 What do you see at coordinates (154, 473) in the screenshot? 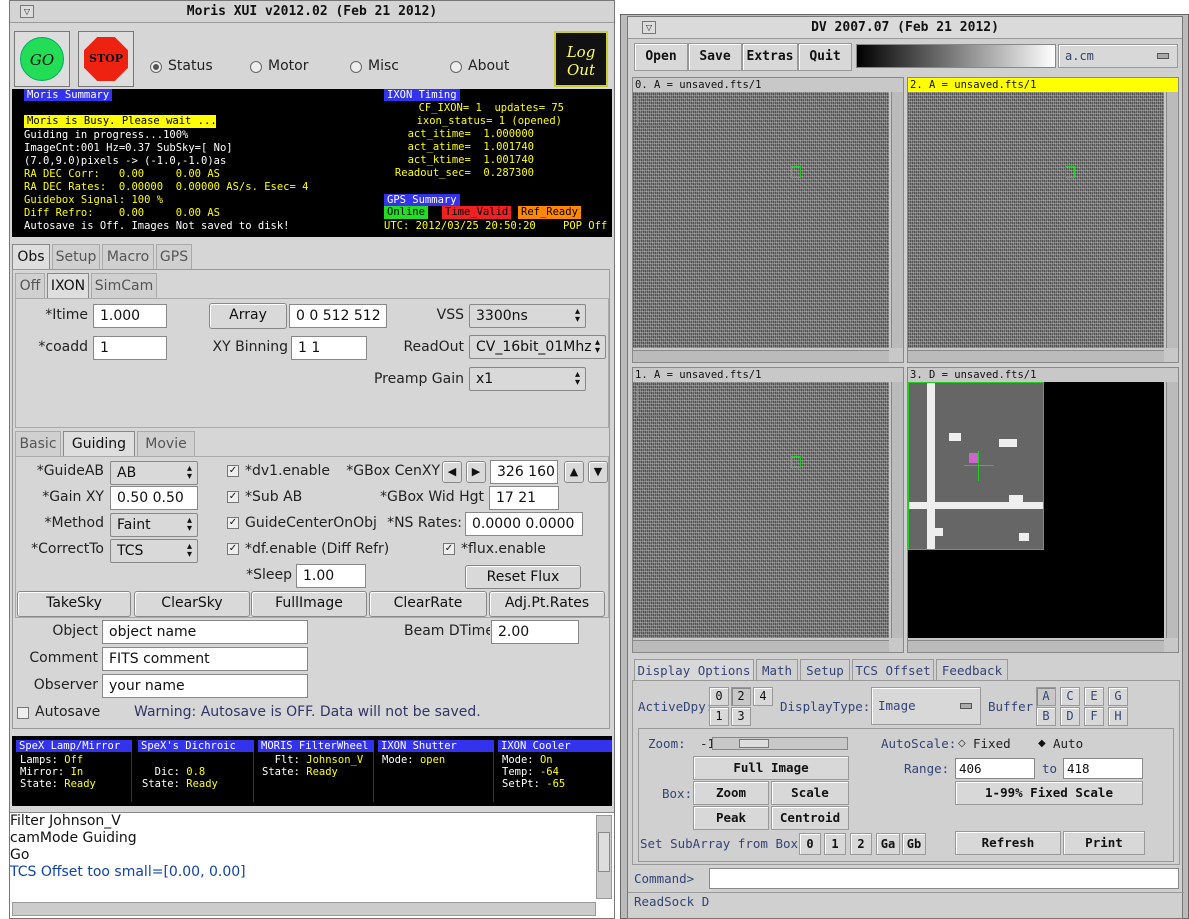
I see `guideab-select: AB ▴ ▾` at bounding box center [154, 473].